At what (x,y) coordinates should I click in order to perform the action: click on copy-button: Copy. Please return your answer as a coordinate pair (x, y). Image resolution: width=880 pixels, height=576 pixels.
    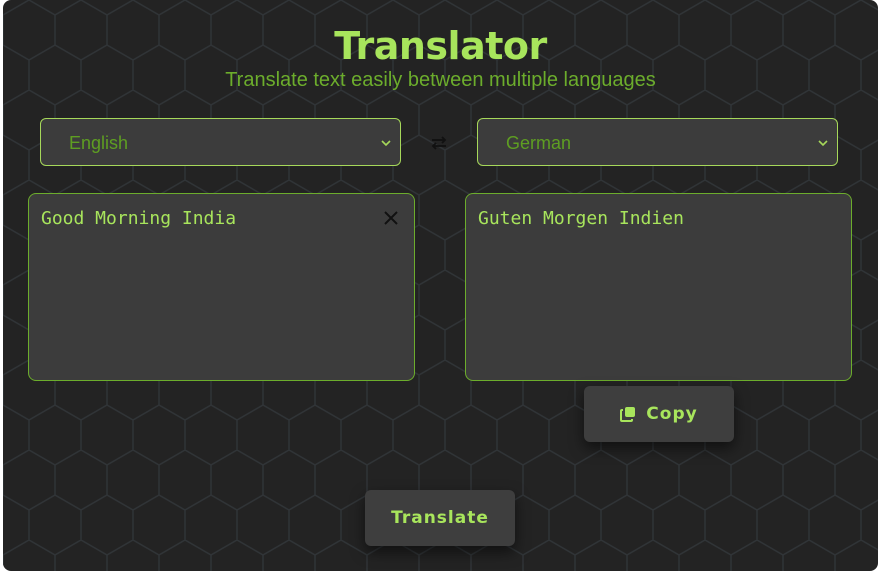
    Looking at the image, I should click on (659, 414).